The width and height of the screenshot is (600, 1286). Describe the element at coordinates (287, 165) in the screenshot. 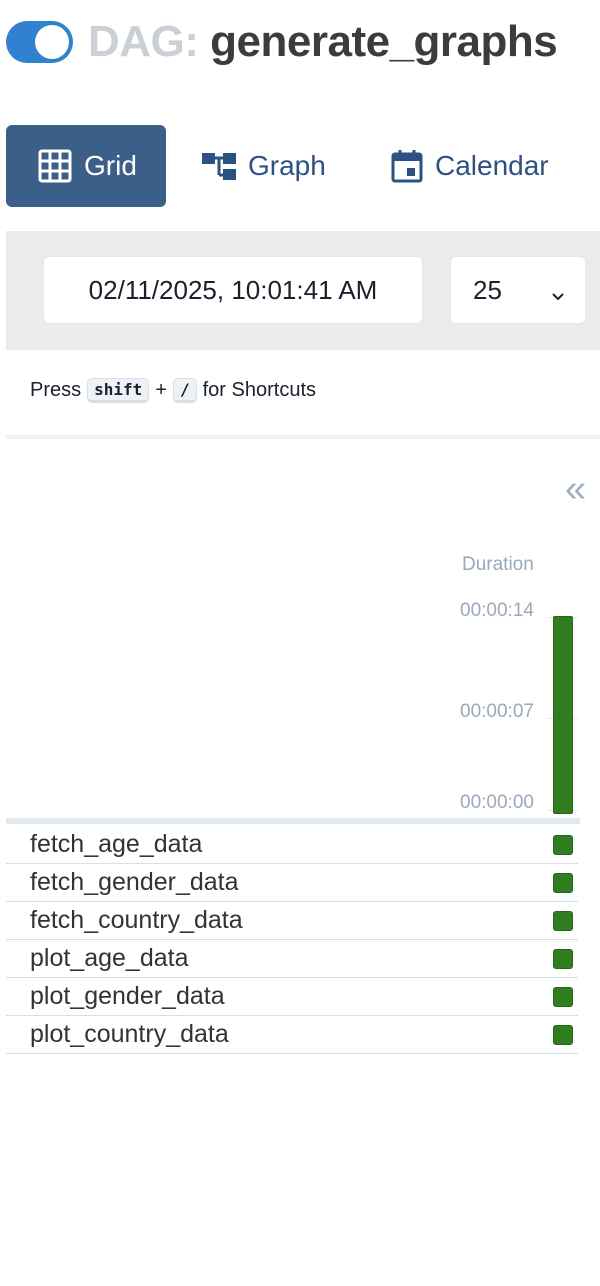

I see `tab-graph-label: Graph` at that location.